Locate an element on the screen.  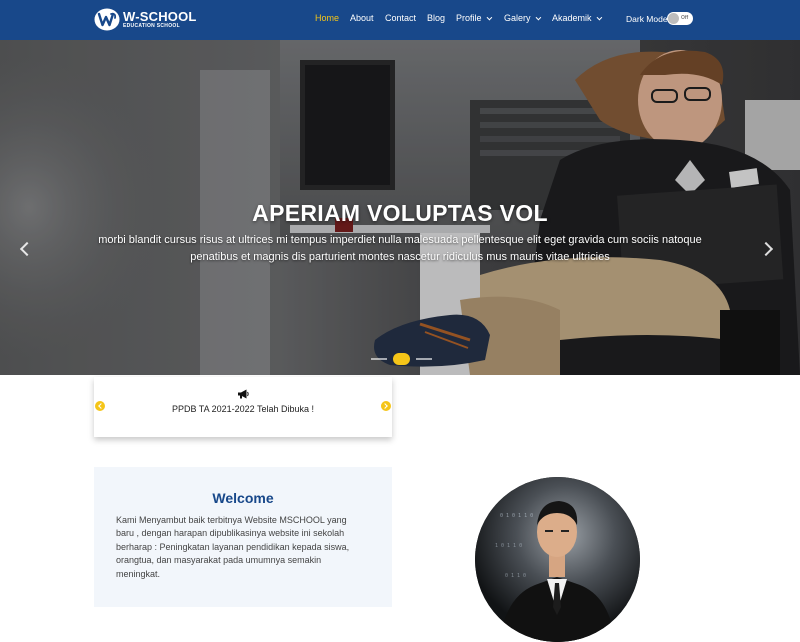
nav-home: Home is located at coordinates (327, 18).